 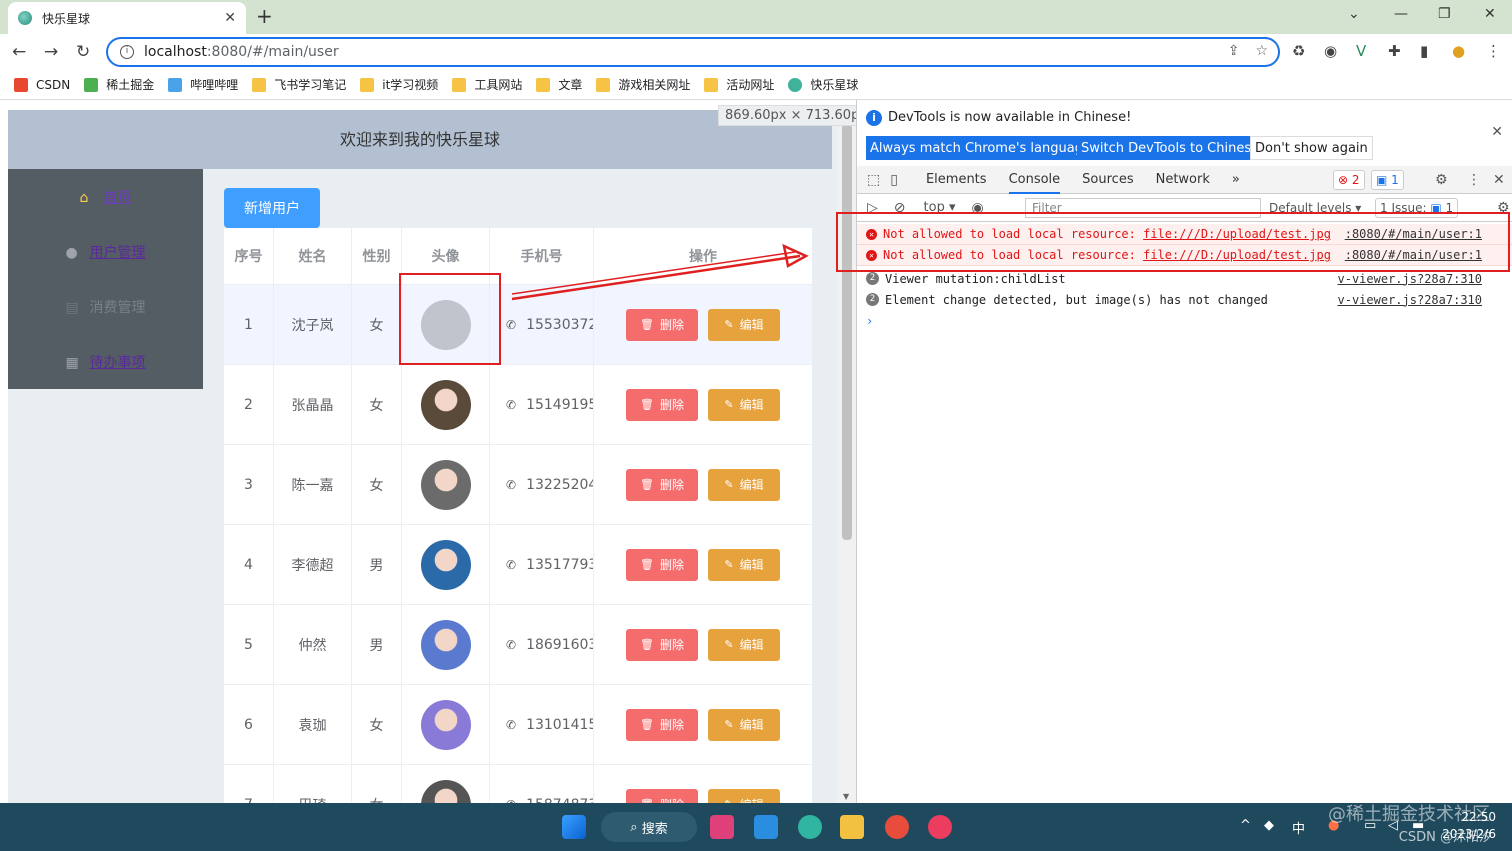 What do you see at coordinates (1236, 180) in the screenshot?
I see `more-tabs-icon: »` at bounding box center [1236, 180].